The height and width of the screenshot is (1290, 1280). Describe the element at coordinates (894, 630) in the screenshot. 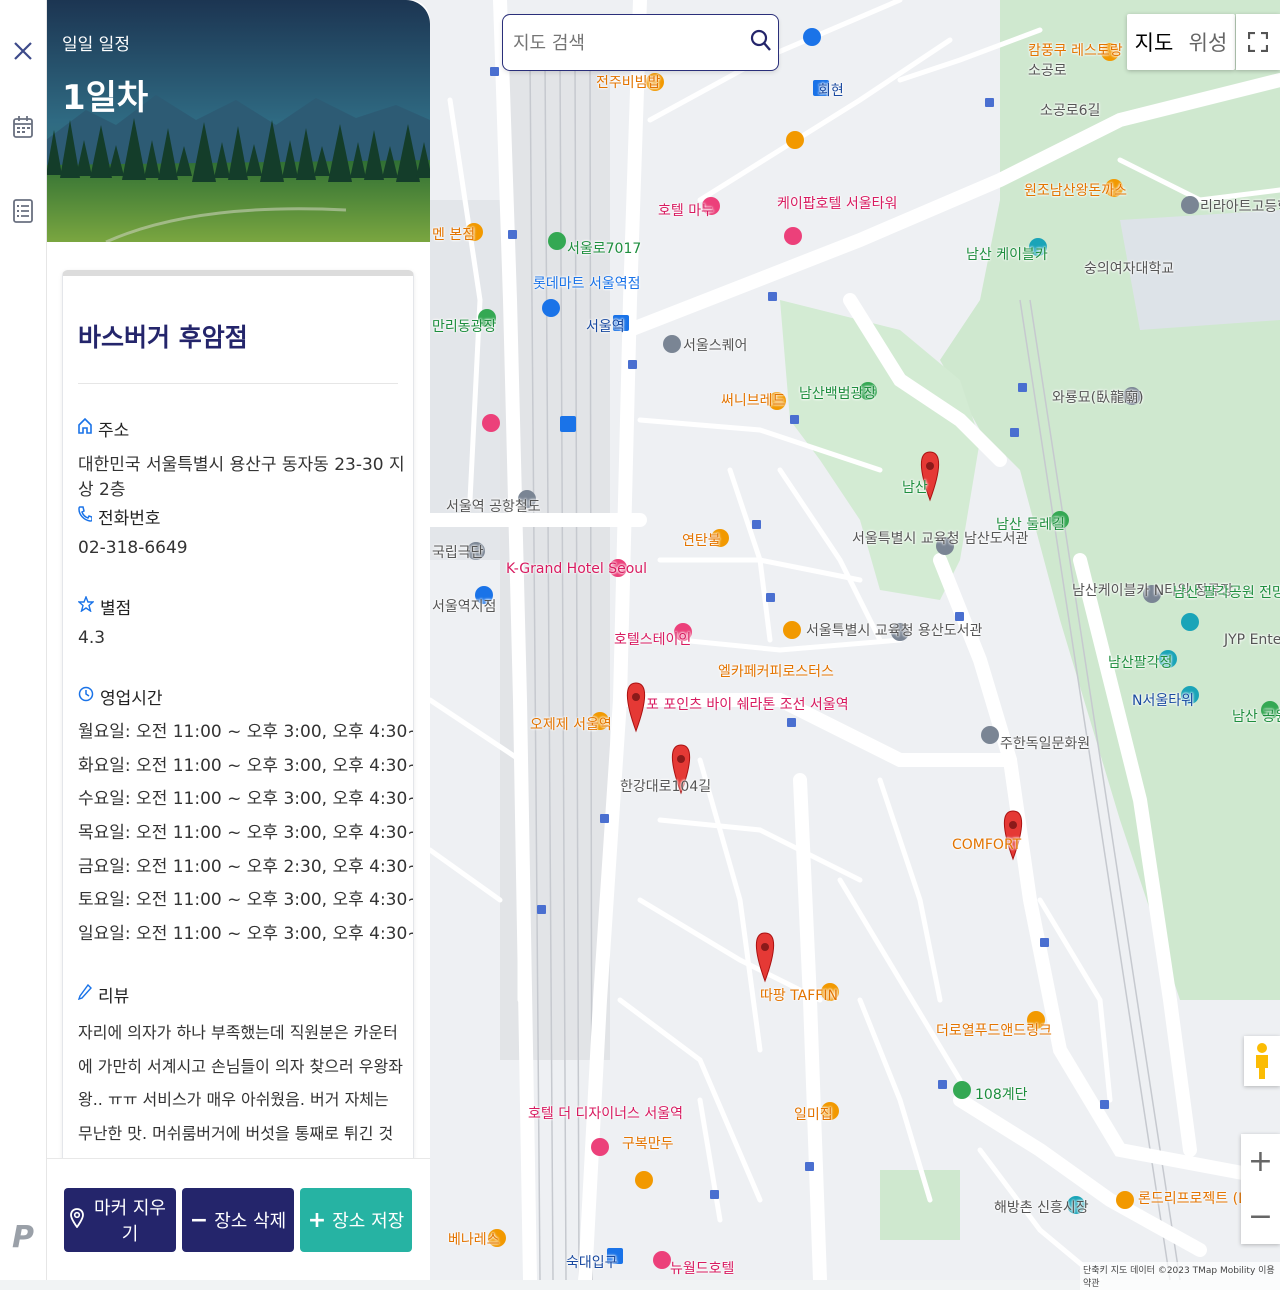

I see `map-place-label: 서울특별시 교육청 용산도서관` at that location.